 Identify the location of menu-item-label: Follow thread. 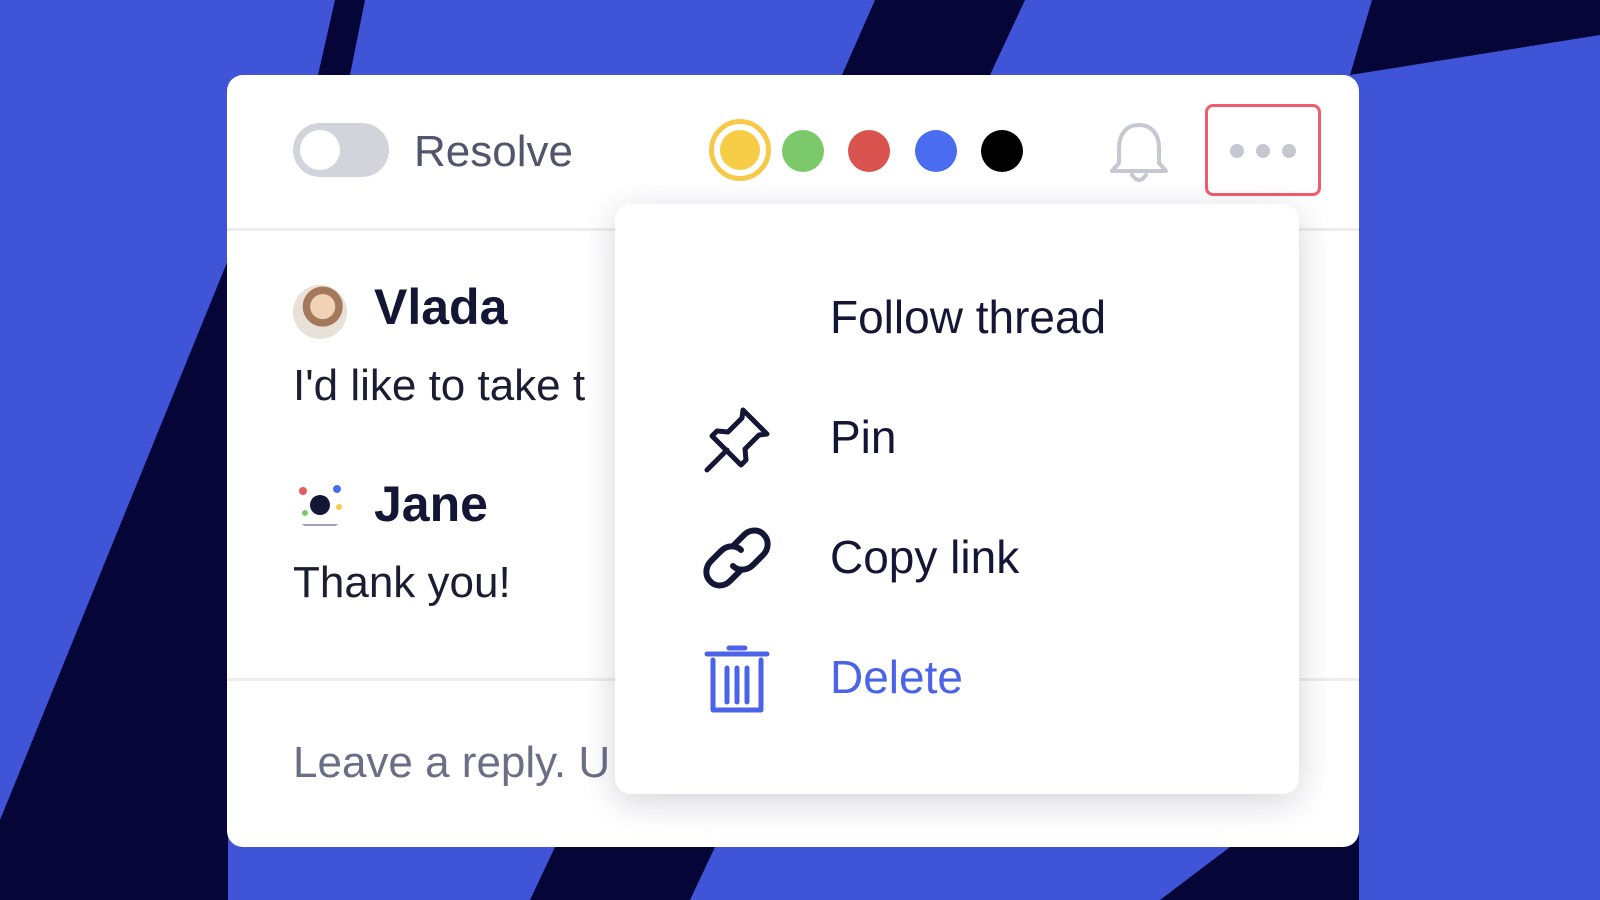
(968, 317).